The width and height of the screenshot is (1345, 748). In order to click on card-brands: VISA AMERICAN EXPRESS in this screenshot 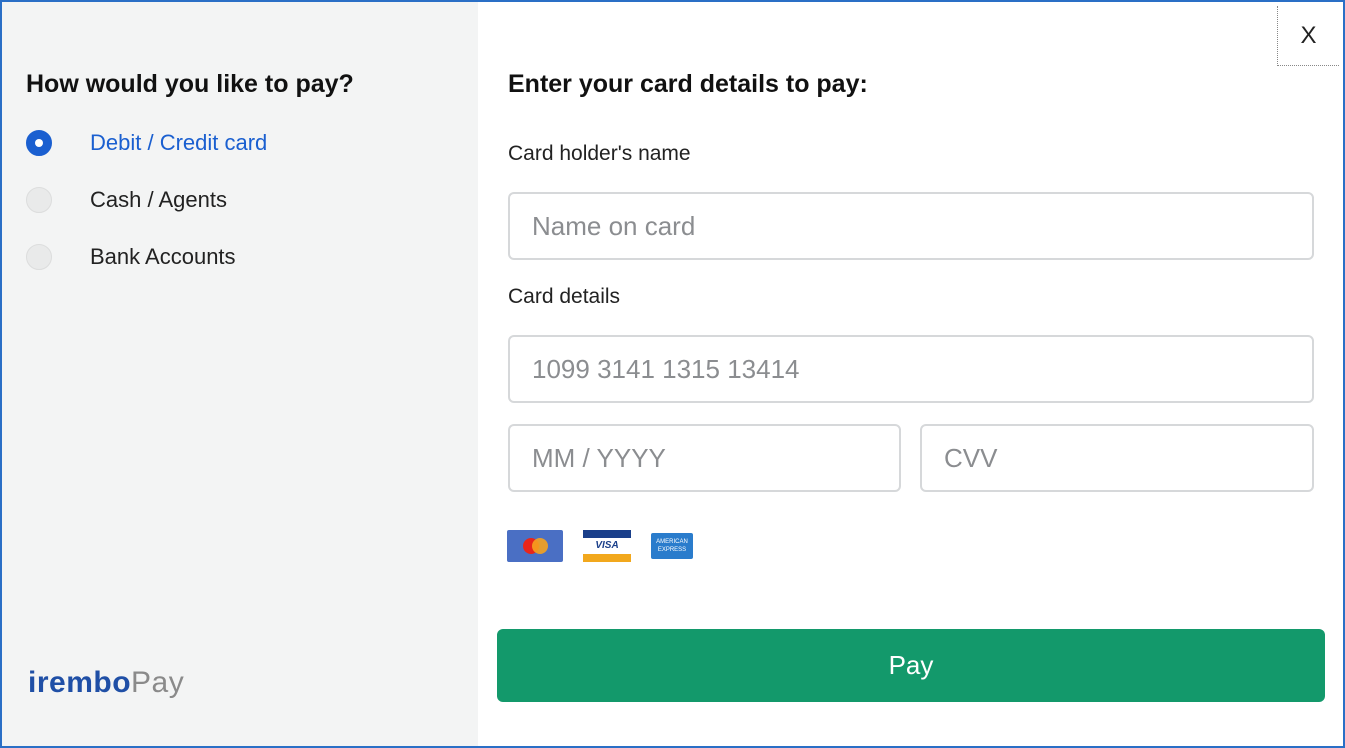, I will do `click(600, 546)`.